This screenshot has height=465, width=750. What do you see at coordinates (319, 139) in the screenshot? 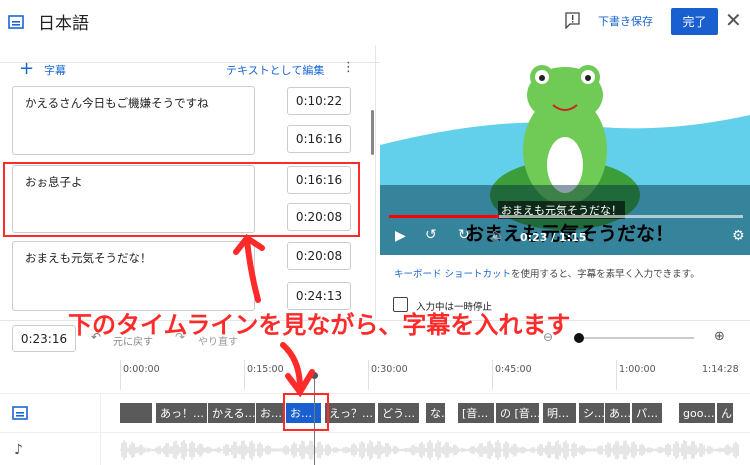
I see `caption-end-time: 0:16:16` at bounding box center [319, 139].